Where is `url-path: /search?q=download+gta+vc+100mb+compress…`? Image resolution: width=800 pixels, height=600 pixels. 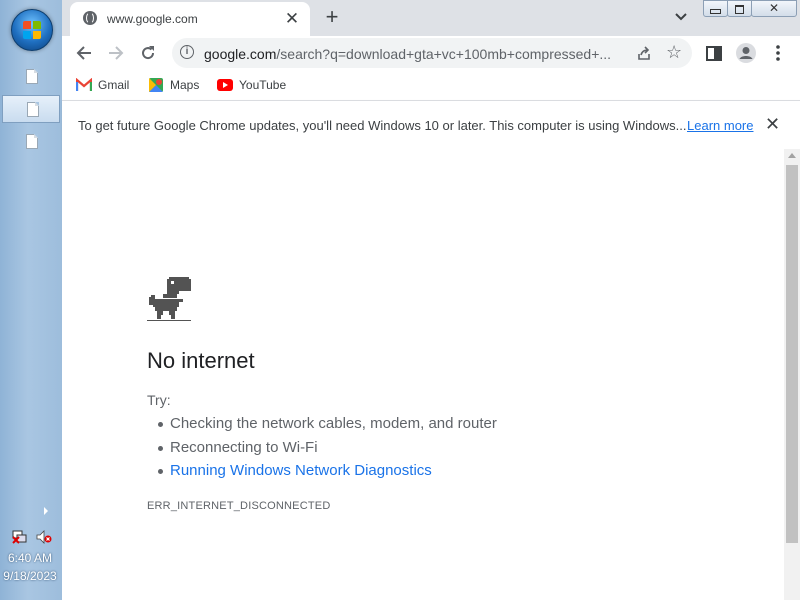
url-path: /search?q=download+gta+vc+100mb+compress… is located at coordinates (444, 54).